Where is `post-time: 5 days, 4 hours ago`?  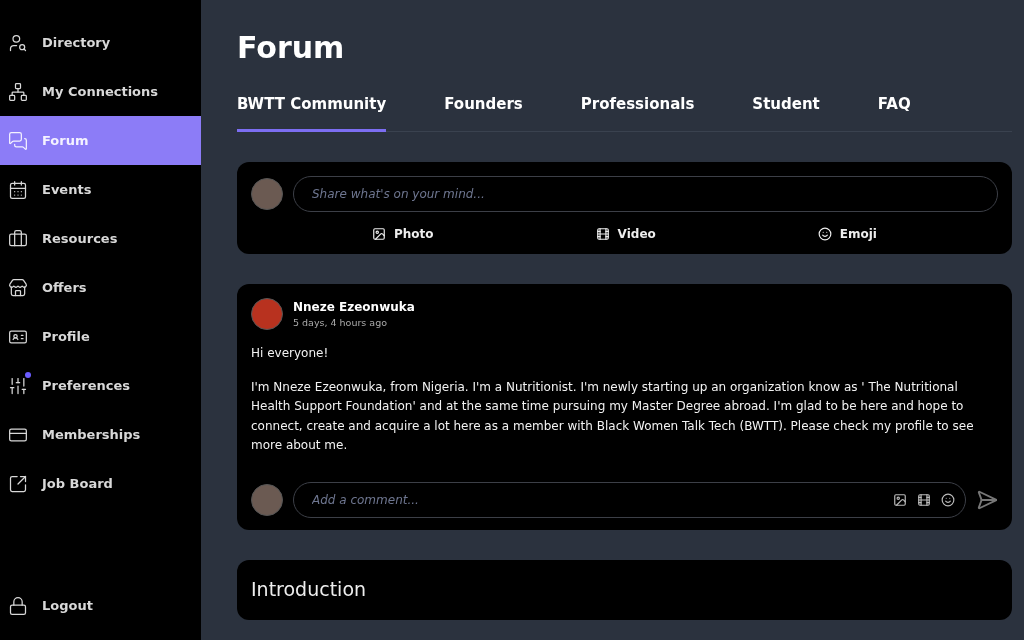 post-time: 5 days, 4 hours ago is located at coordinates (340, 322).